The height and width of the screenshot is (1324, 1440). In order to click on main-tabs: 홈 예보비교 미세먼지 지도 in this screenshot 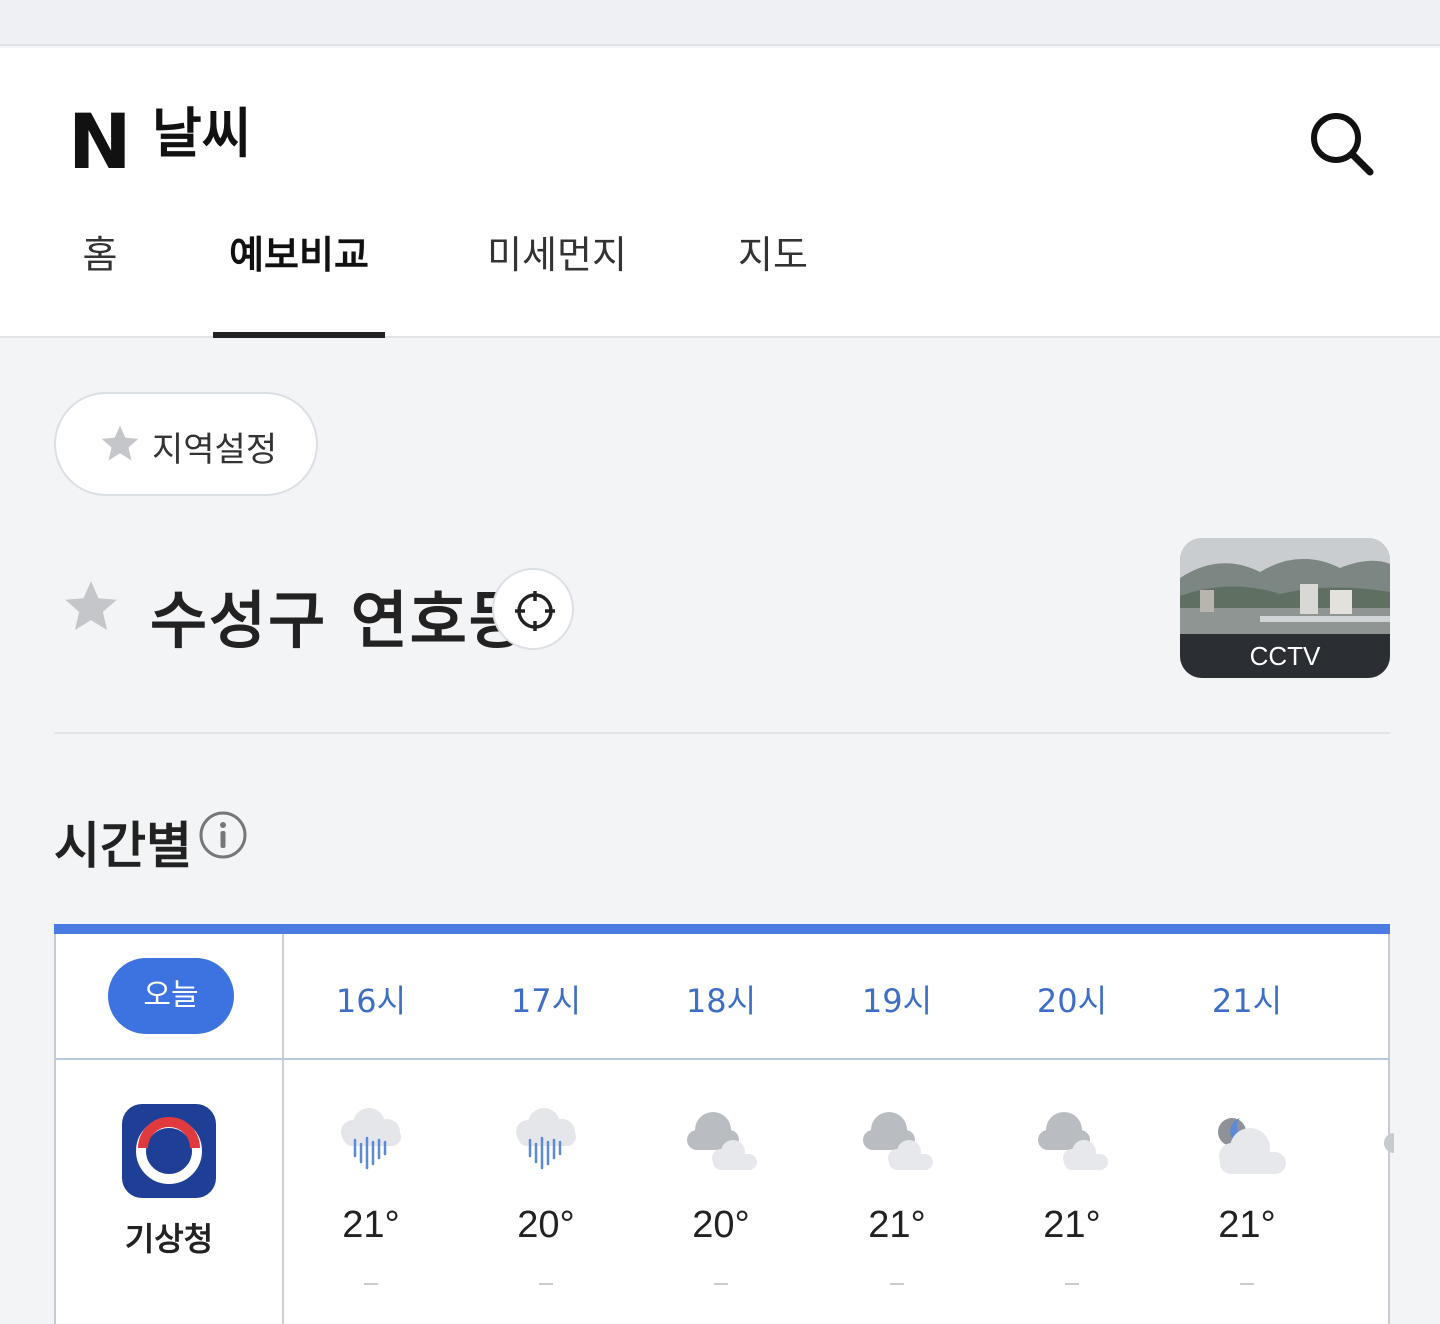, I will do `click(720, 282)`.